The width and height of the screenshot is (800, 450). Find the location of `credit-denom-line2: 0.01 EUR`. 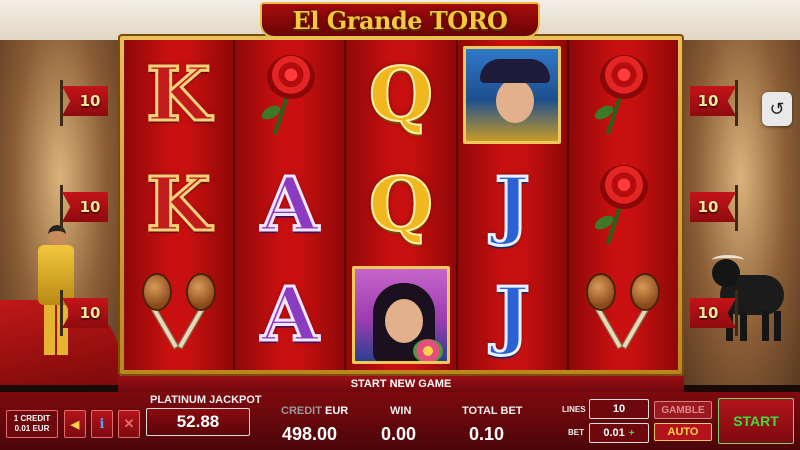

credit-denom-line2: 0.01 EUR is located at coordinates (32, 428).